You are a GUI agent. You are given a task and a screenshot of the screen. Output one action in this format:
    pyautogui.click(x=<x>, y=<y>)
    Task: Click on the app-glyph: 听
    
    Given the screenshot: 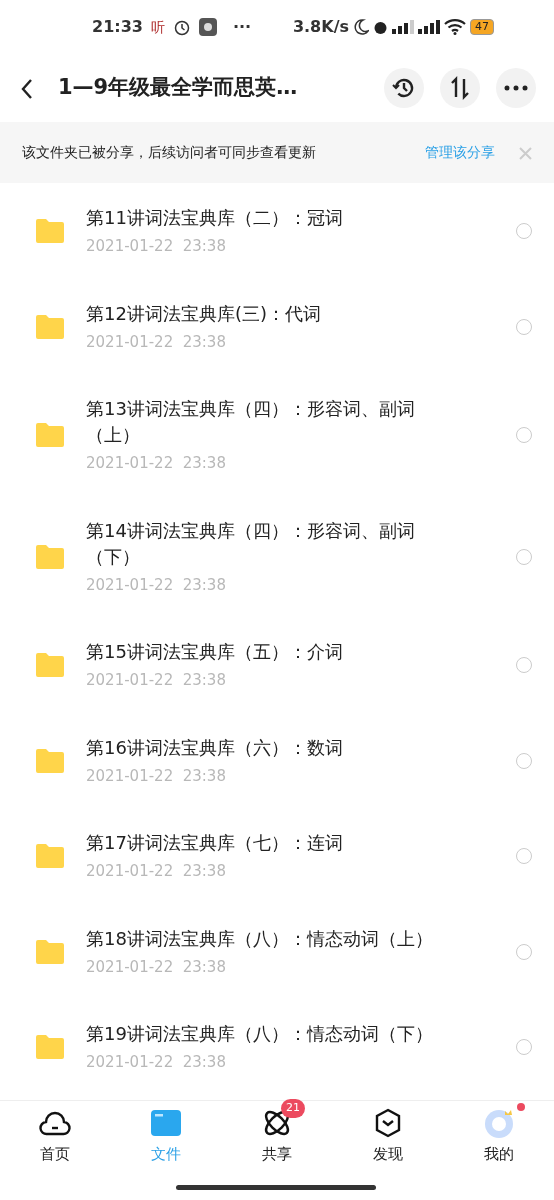 What is the action you would take?
    pyautogui.click(x=157, y=27)
    